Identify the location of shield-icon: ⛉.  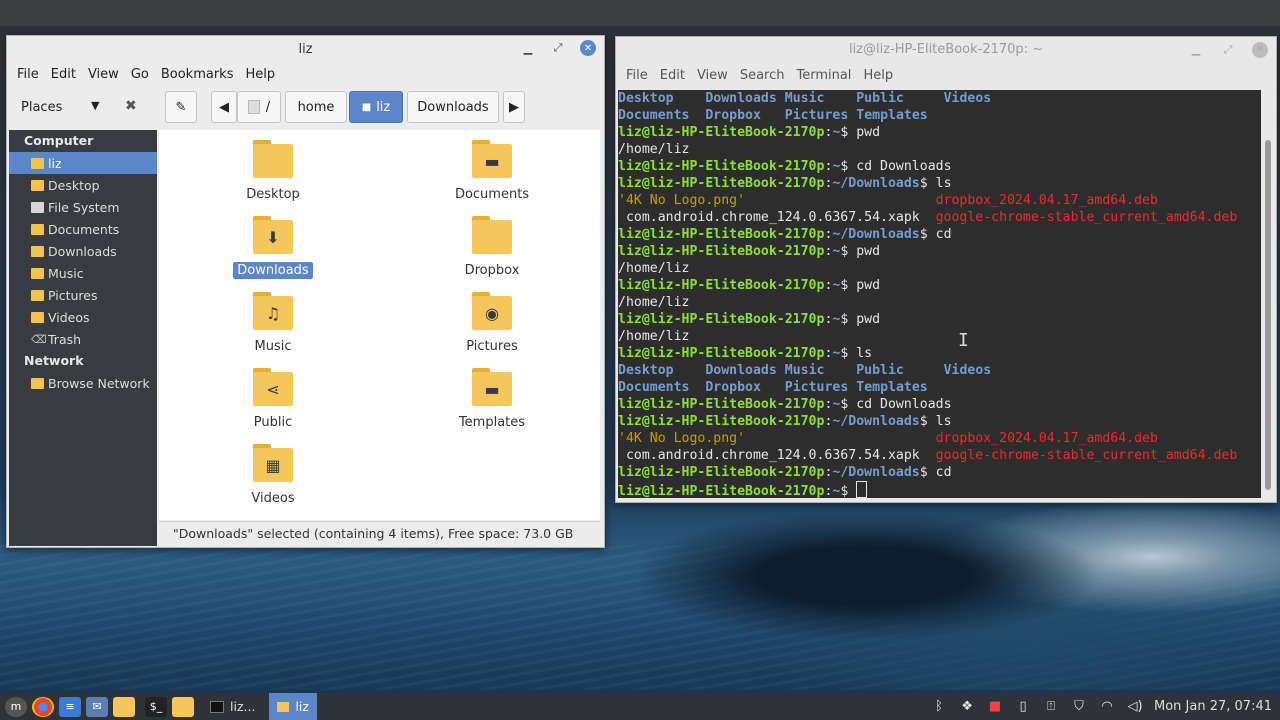
(1079, 707).